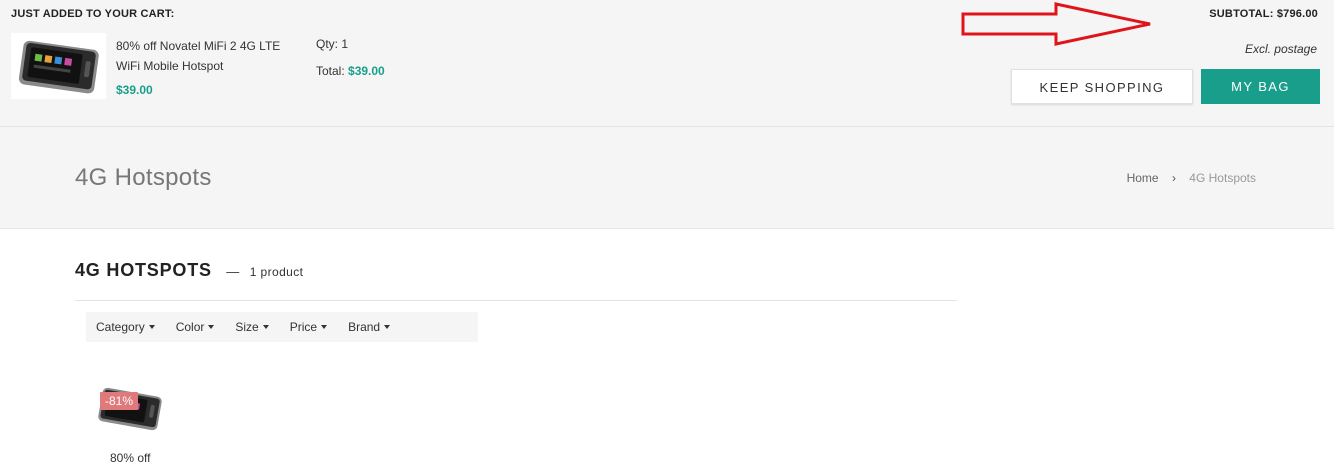  What do you see at coordinates (143, 177) in the screenshot?
I see `page-title: 4G Hotspots` at bounding box center [143, 177].